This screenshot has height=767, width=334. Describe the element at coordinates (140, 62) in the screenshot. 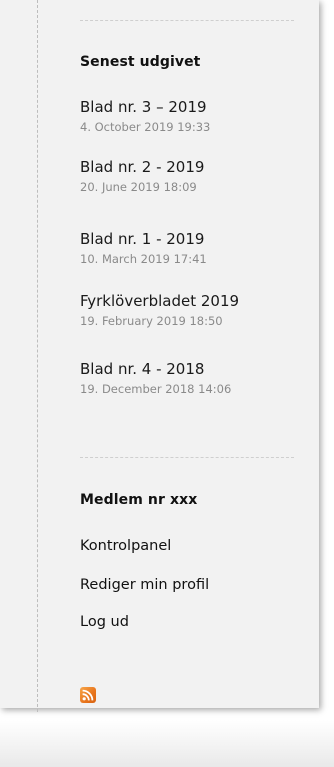

I see `latest-widget-title: Senest udgivet` at that location.